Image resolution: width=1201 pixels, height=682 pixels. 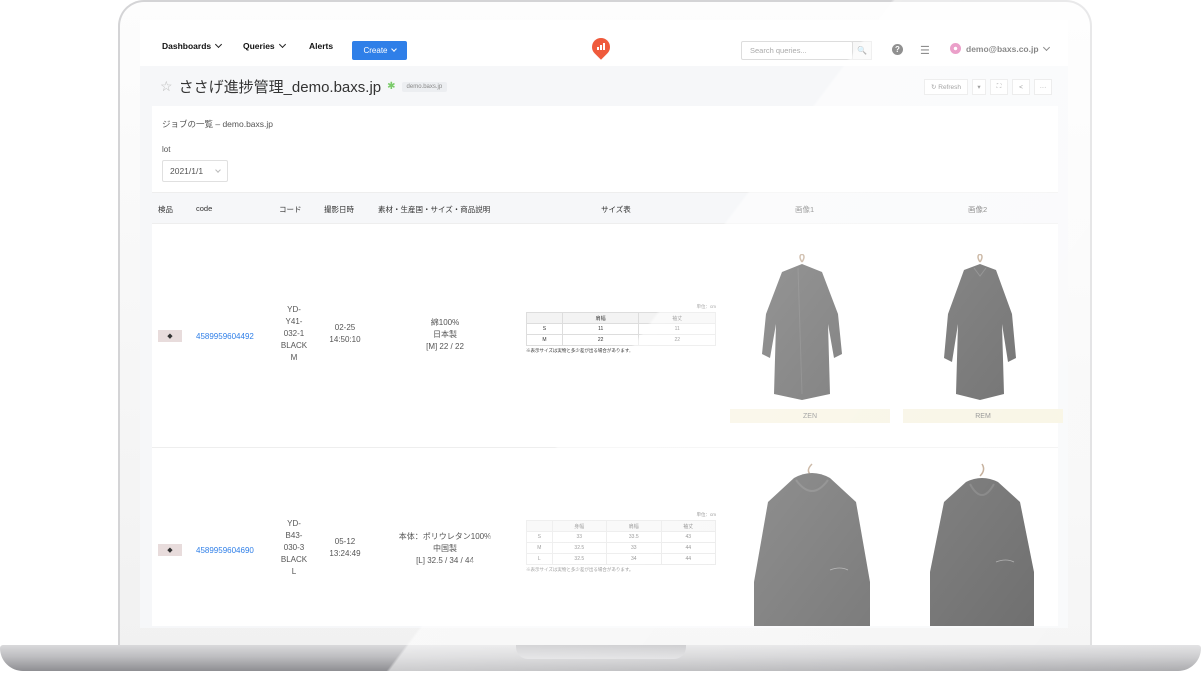 What do you see at coordinates (933, 87) in the screenshot?
I see `refresh-icon: ↻` at bounding box center [933, 87].